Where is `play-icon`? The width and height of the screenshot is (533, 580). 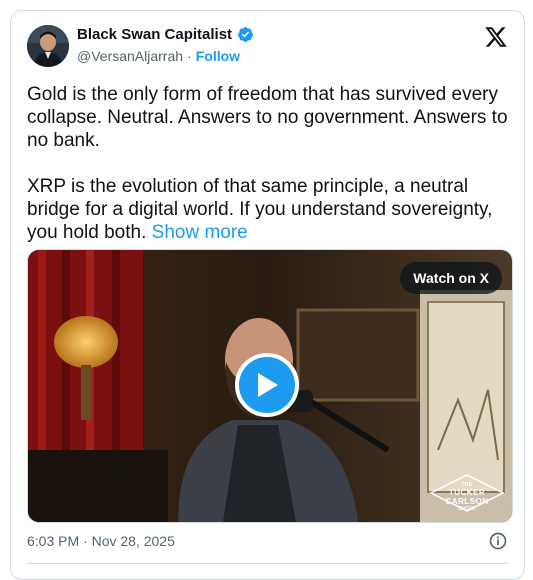
play-icon is located at coordinates (268, 385).